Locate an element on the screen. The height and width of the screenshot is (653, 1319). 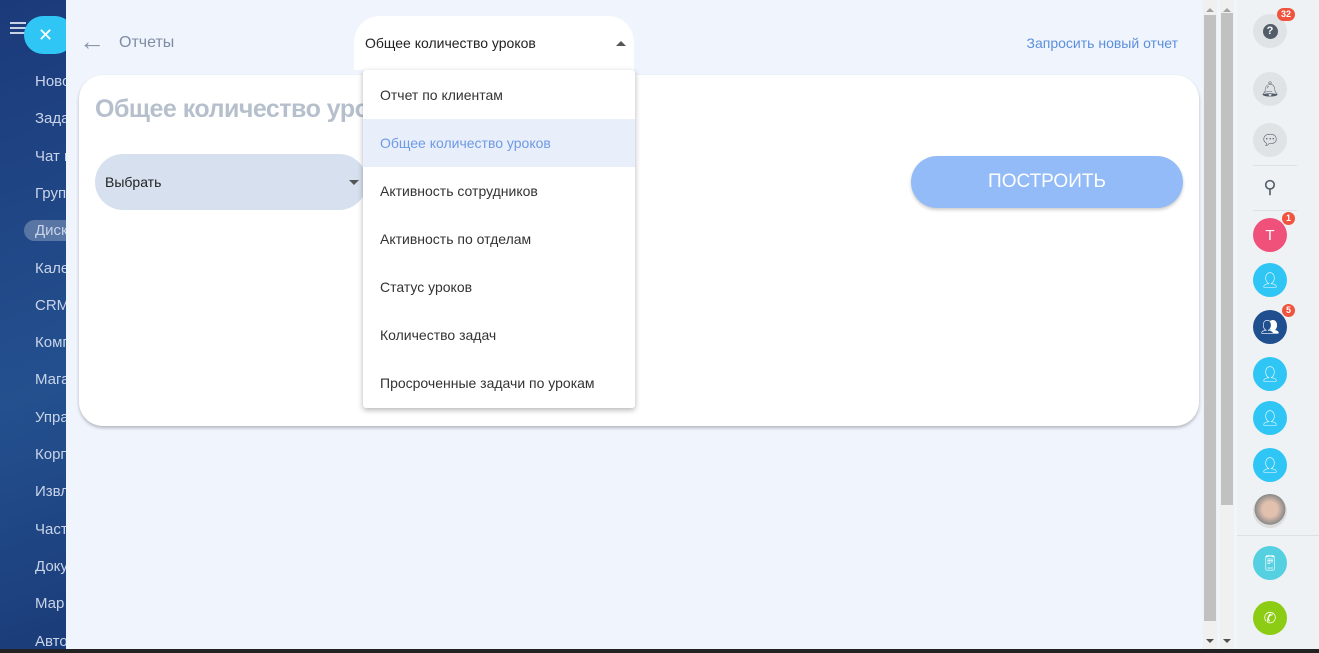
avatar-letter: T is located at coordinates (1270, 235).